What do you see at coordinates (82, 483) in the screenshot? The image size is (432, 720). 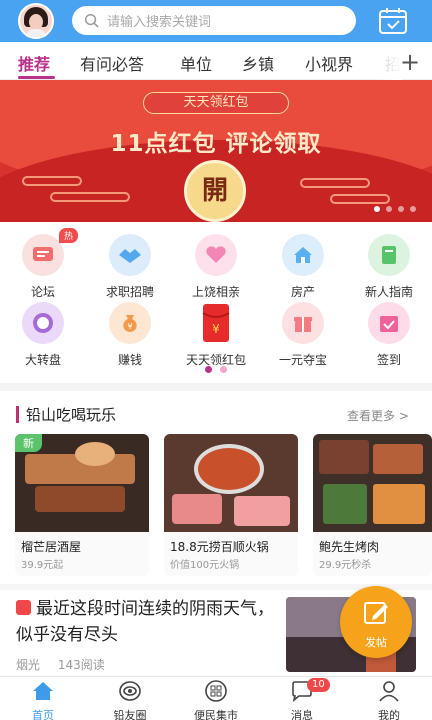 I see `card-image: 新` at bounding box center [82, 483].